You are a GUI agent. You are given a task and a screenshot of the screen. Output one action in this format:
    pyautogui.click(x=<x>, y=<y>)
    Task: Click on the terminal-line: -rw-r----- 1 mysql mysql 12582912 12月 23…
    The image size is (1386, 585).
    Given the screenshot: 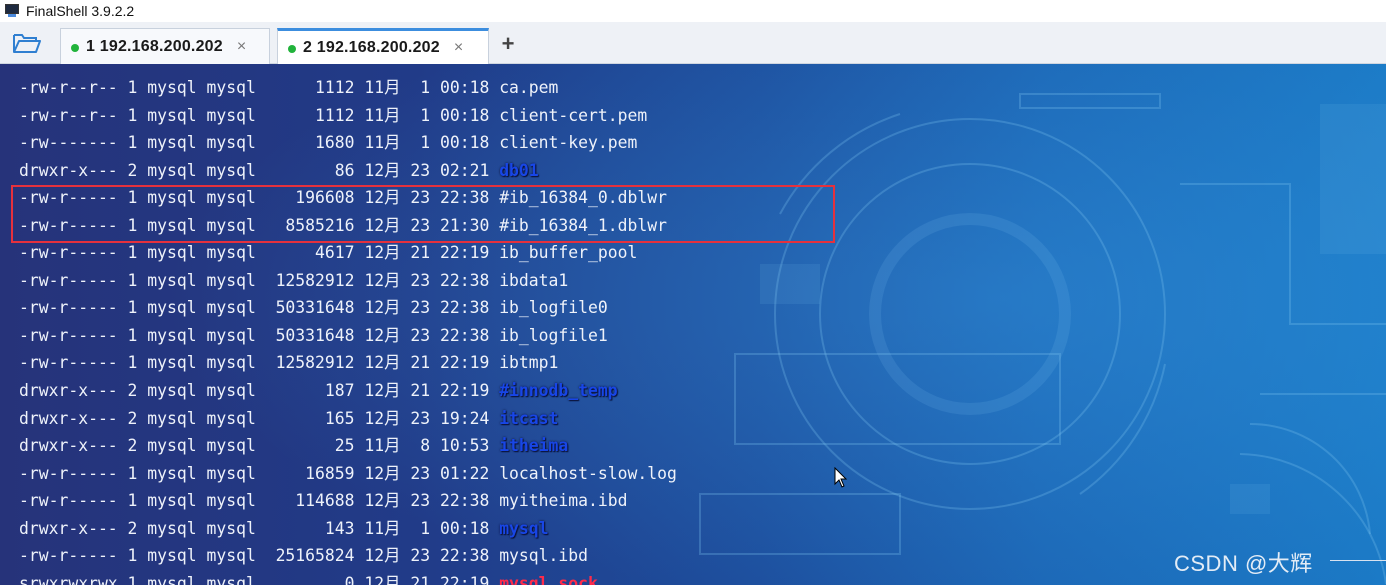 What is the action you would take?
    pyautogui.click(x=348, y=281)
    